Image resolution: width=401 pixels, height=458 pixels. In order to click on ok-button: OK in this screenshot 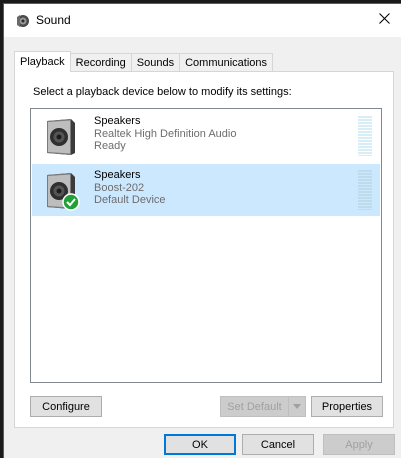, I will do `click(200, 444)`.